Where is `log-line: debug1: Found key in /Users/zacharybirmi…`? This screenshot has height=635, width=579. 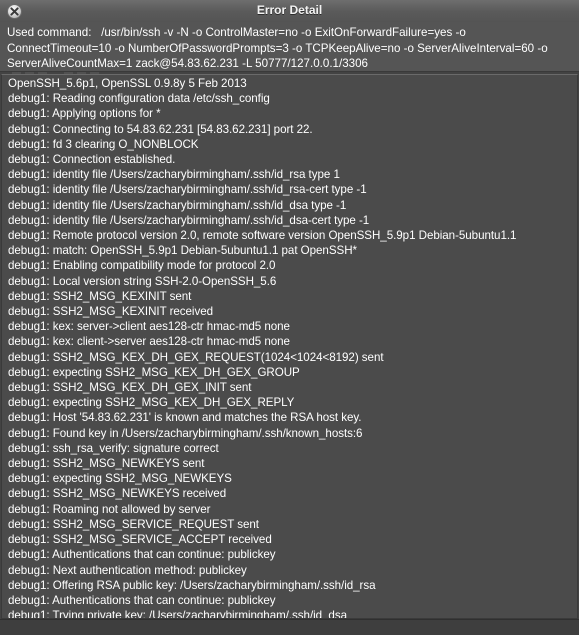 log-line: debug1: Found key in /Users/zacharybirmi… is located at coordinates (185, 433).